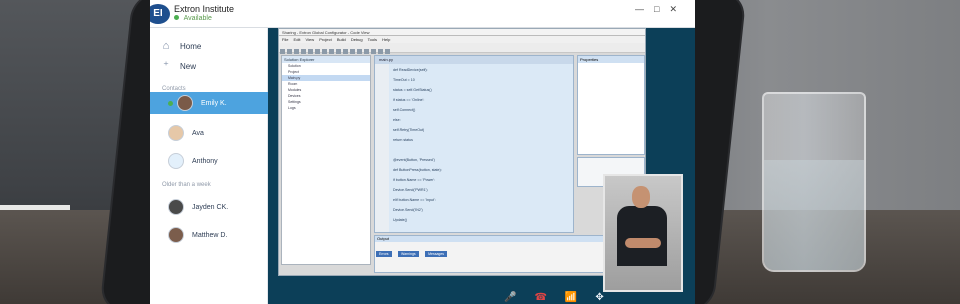 The height and width of the screenshot is (304, 960). I want to click on tree-title: Solution Explorer, so click(326, 59).